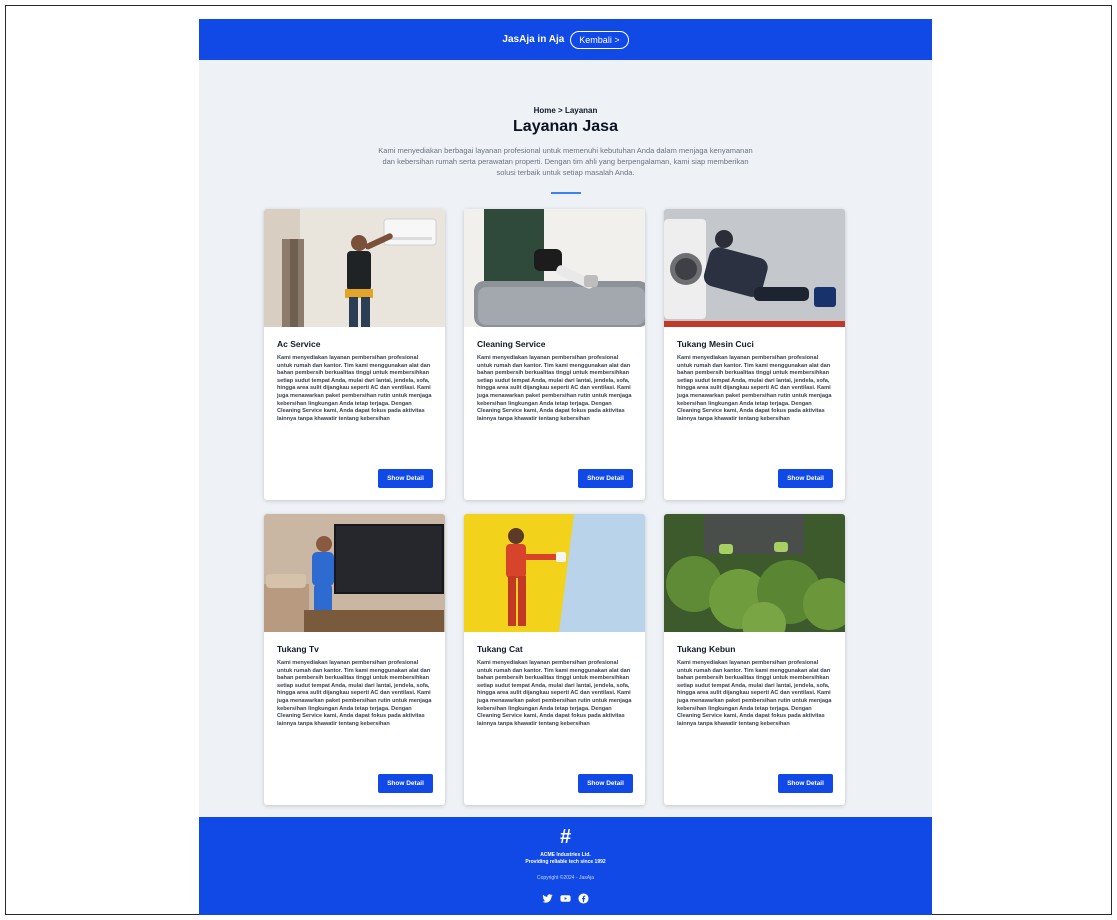 The height and width of the screenshot is (920, 1117). What do you see at coordinates (599, 39) in the screenshot?
I see `back-button: Kembali >` at bounding box center [599, 39].